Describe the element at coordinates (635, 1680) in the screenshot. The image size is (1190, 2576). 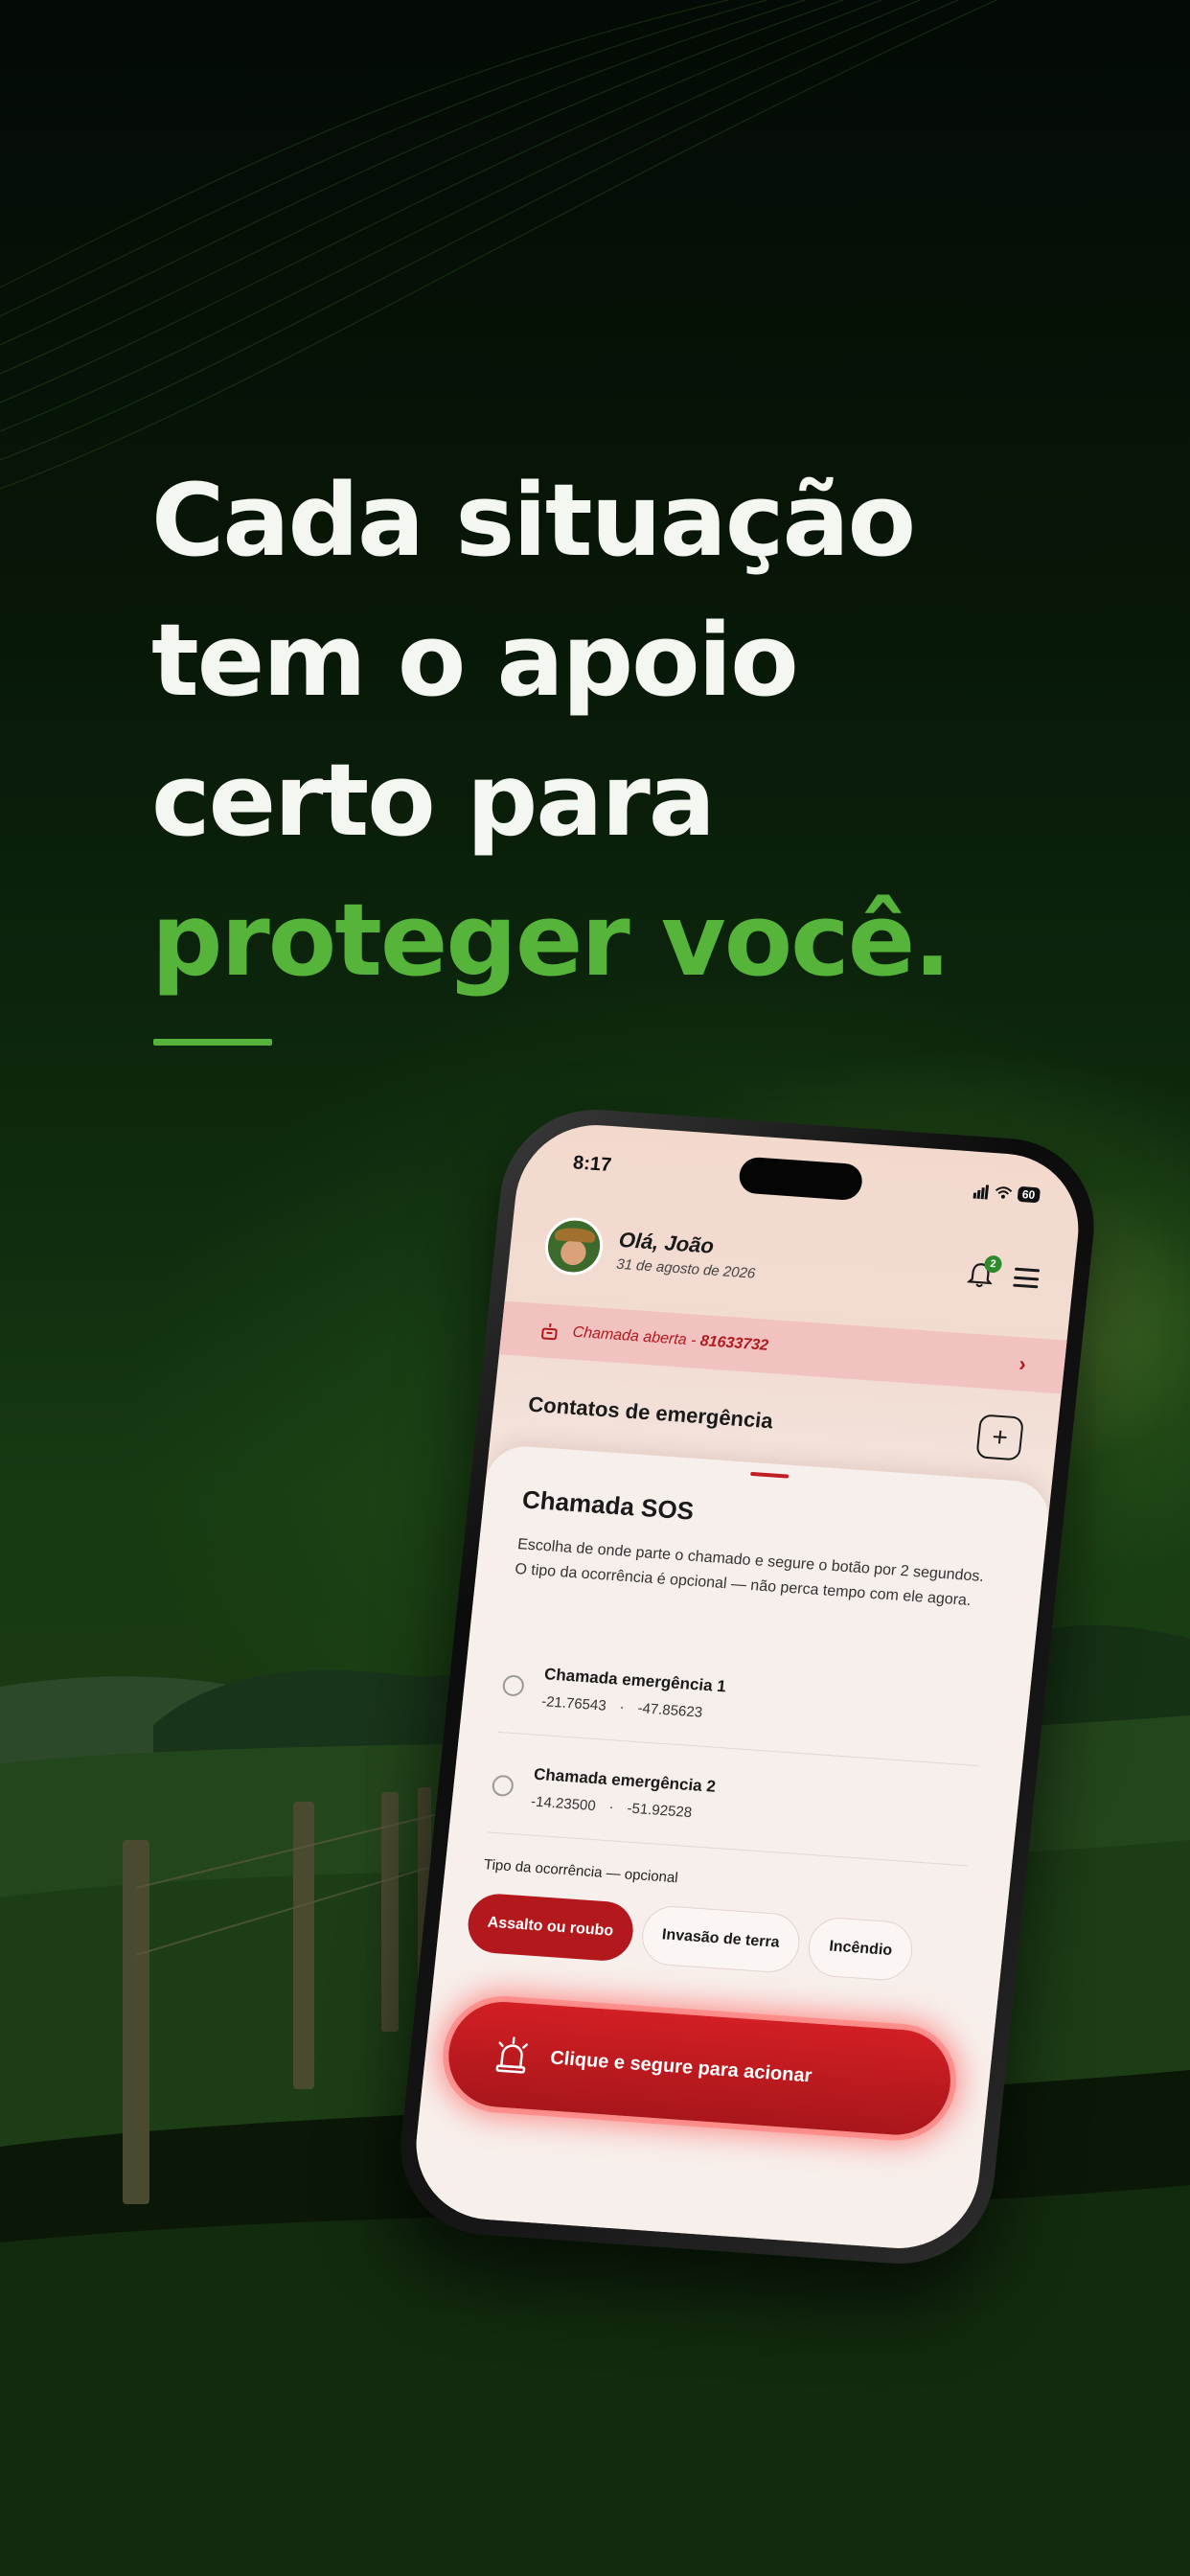
I see `call-option-title: Chamada emergência 1` at that location.